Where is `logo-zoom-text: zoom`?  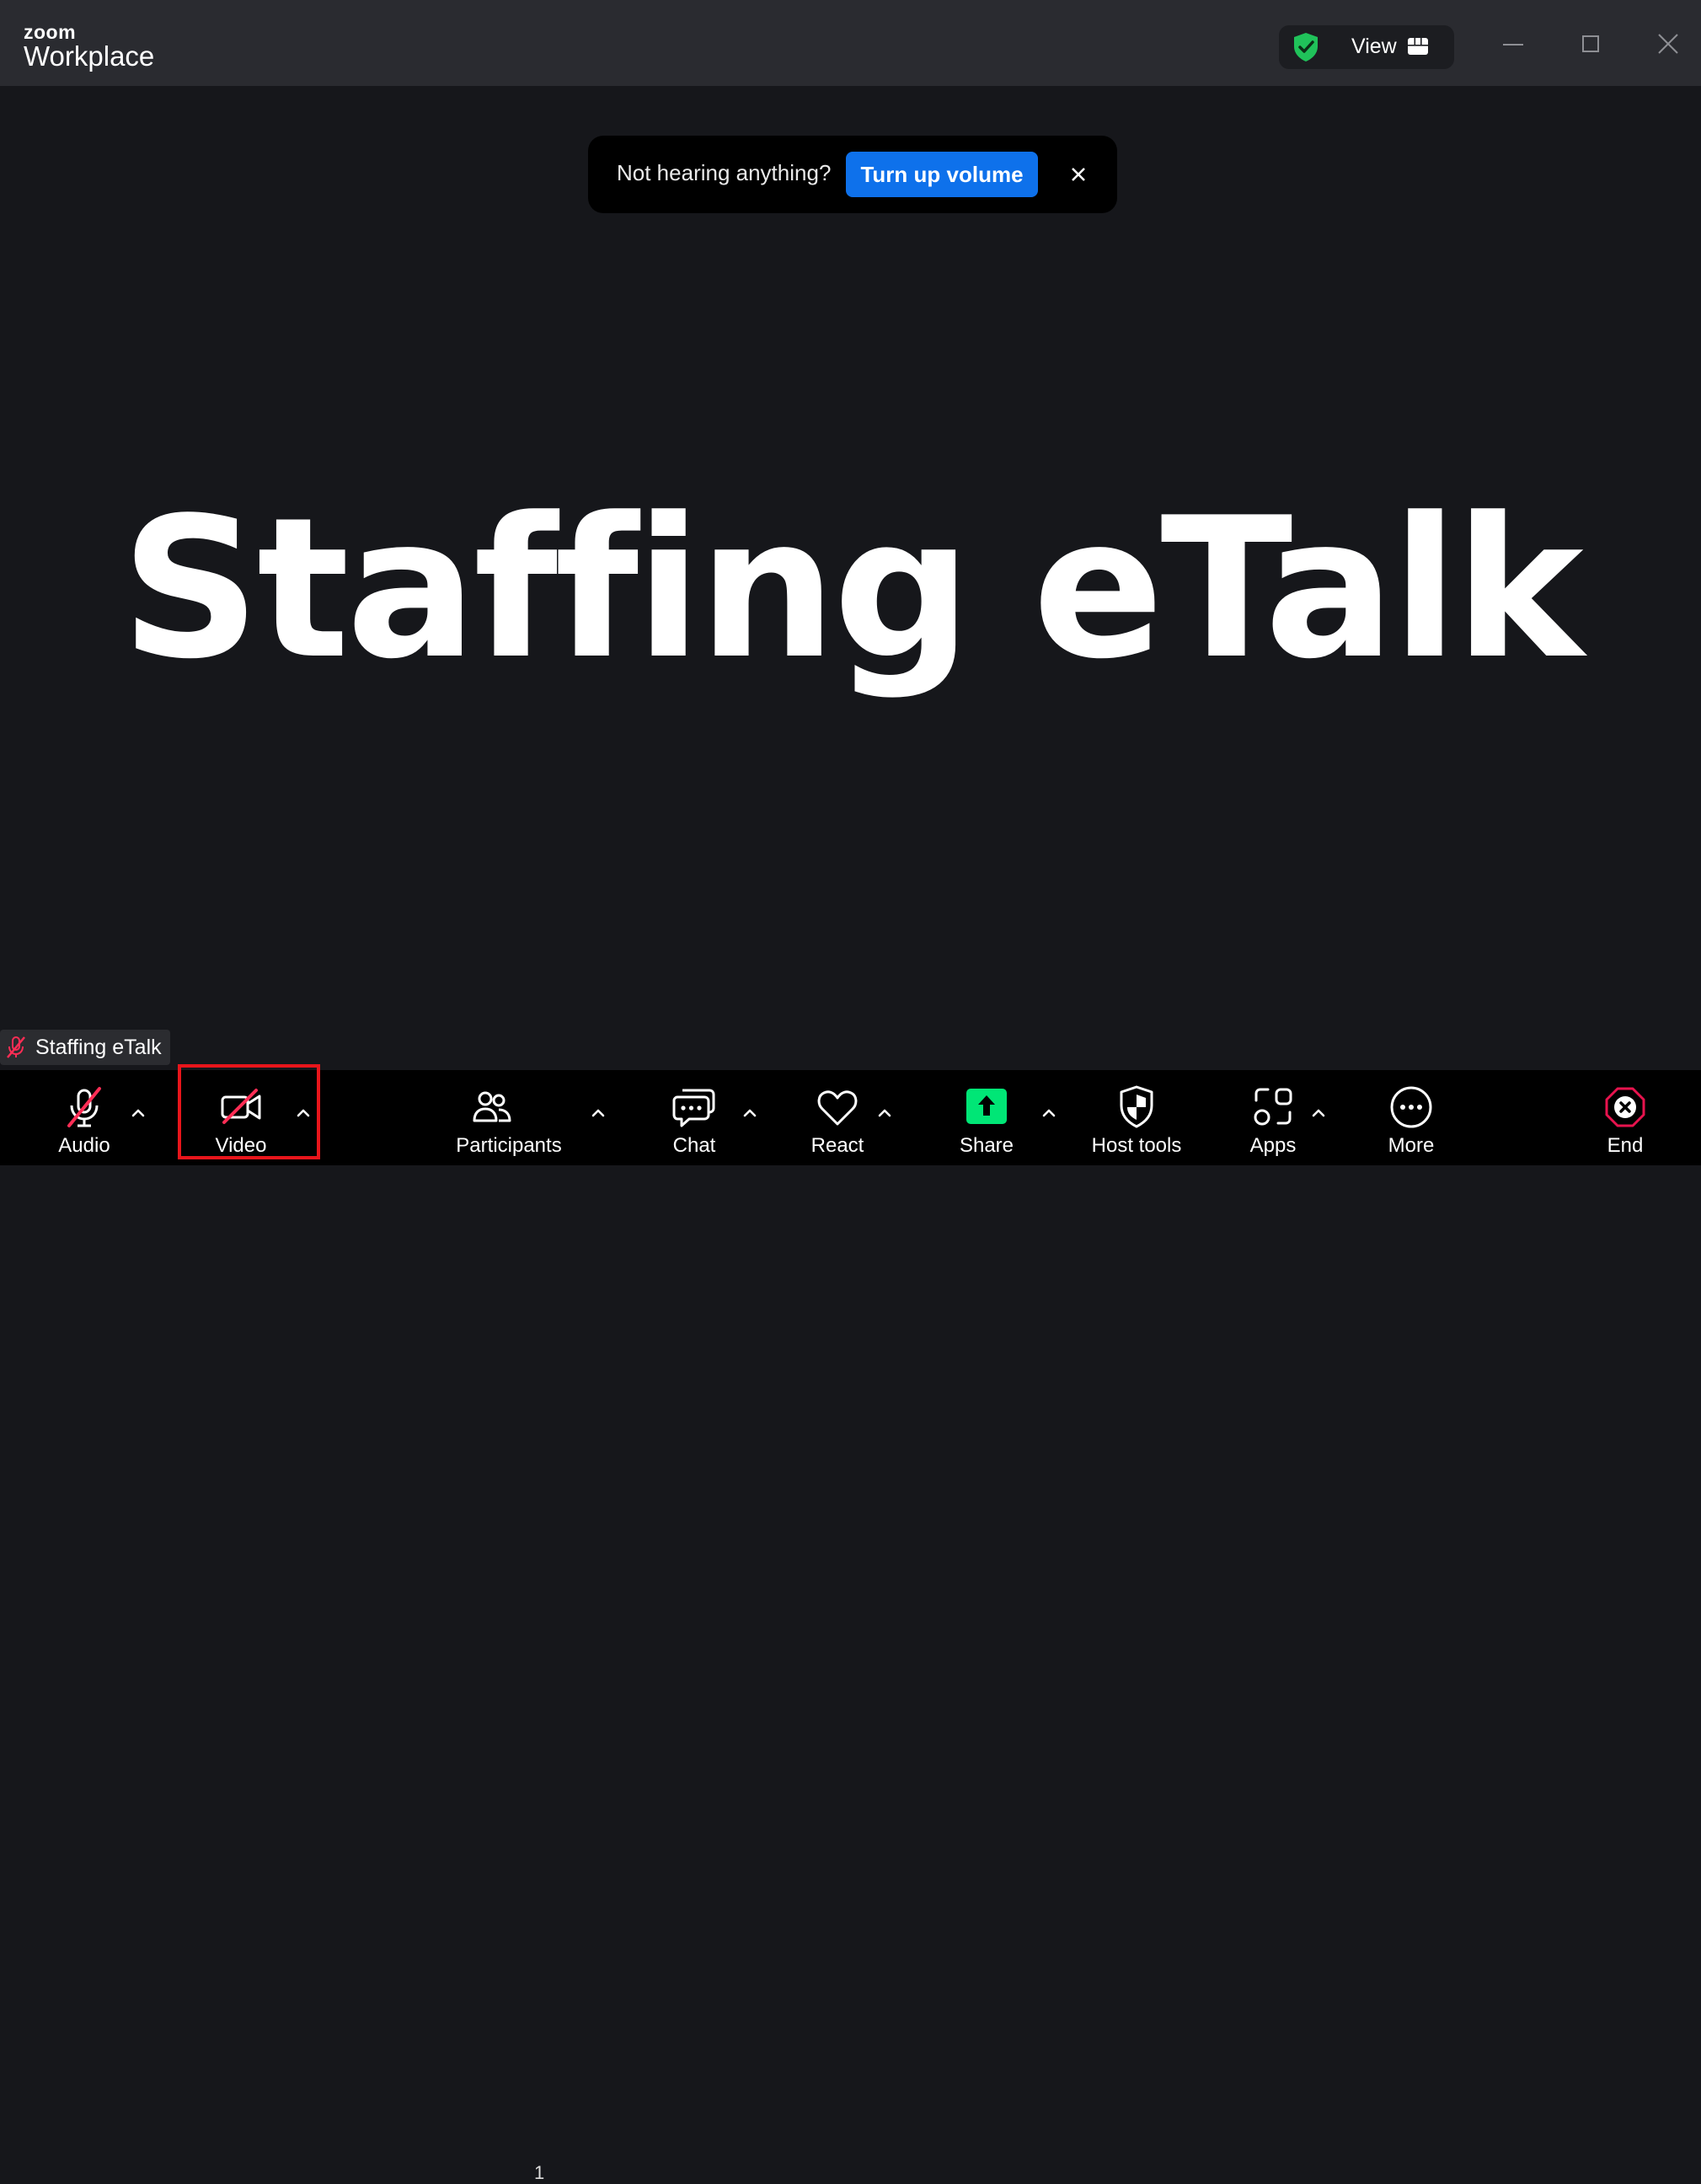
logo-zoom-text: zoom is located at coordinates (51, 32).